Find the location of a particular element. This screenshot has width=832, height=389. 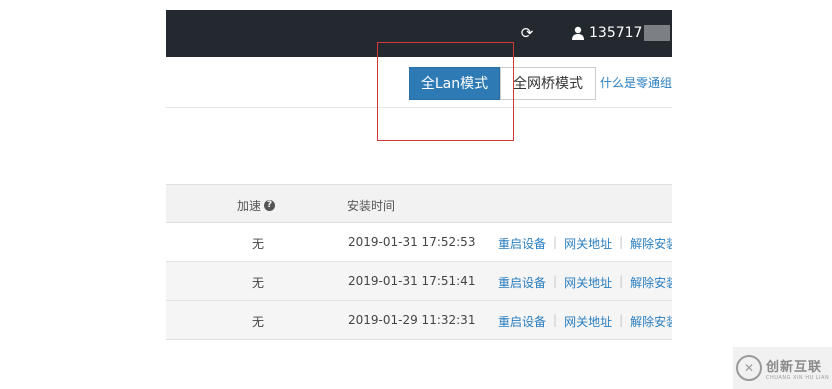

column-accel: 加速 ? is located at coordinates (256, 205).